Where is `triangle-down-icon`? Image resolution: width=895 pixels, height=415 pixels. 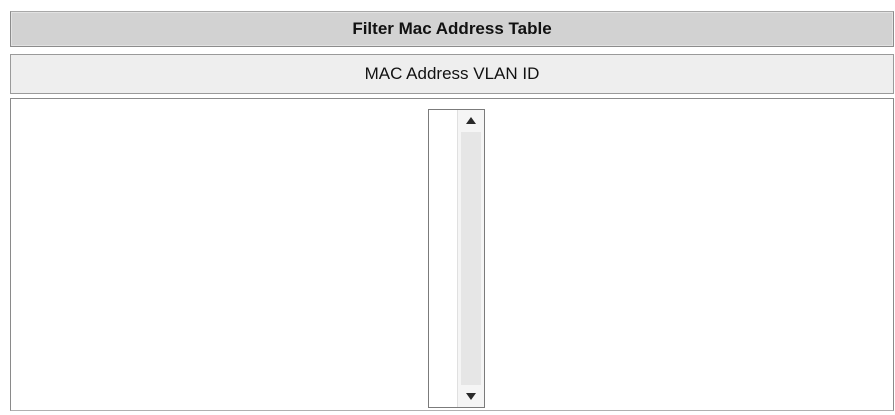 triangle-down-icon is located at coordinates (471, 396).